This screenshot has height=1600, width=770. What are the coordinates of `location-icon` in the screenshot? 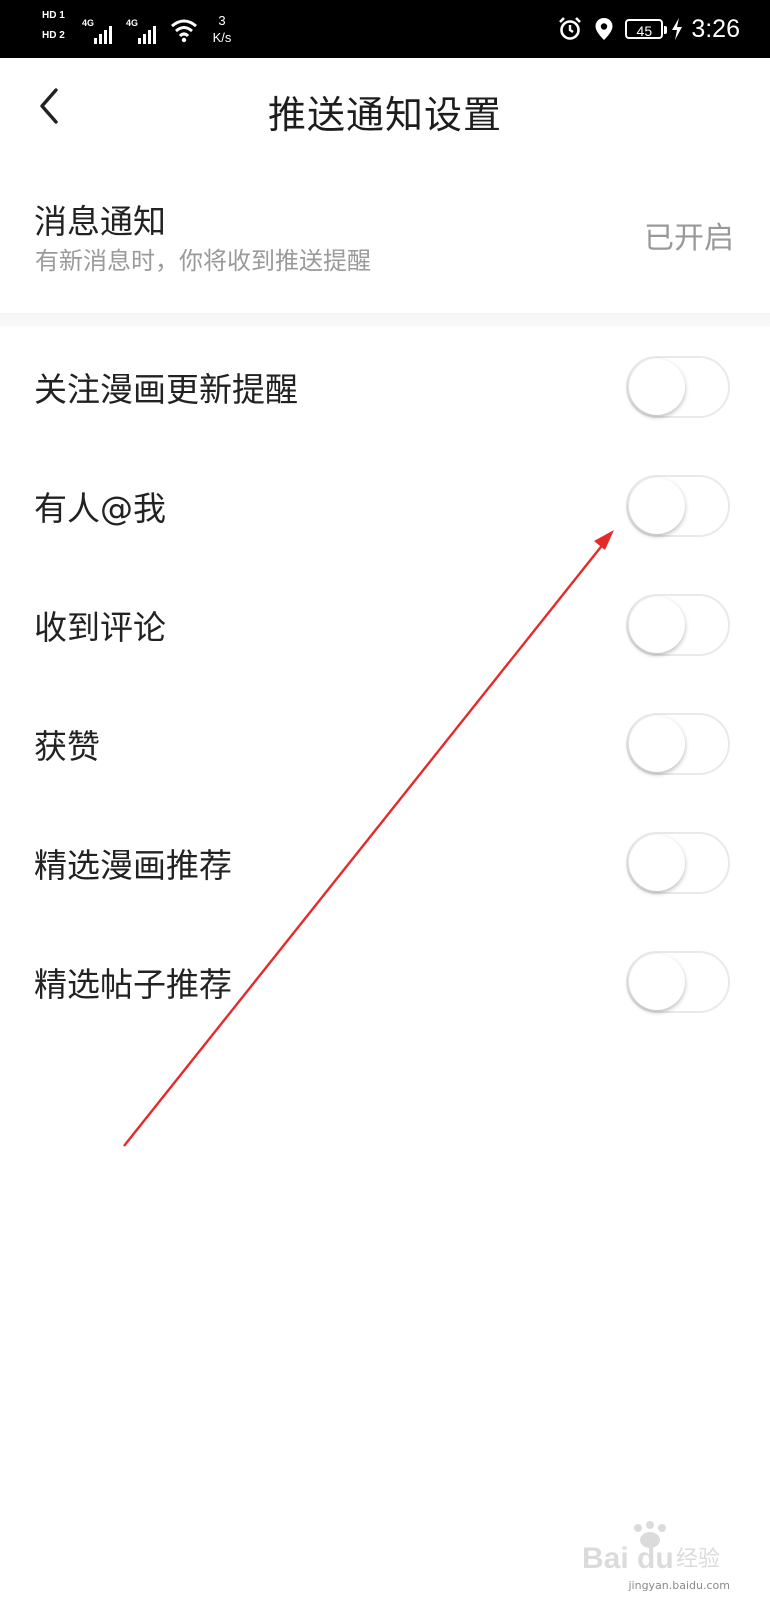 It's located at (604, 29).